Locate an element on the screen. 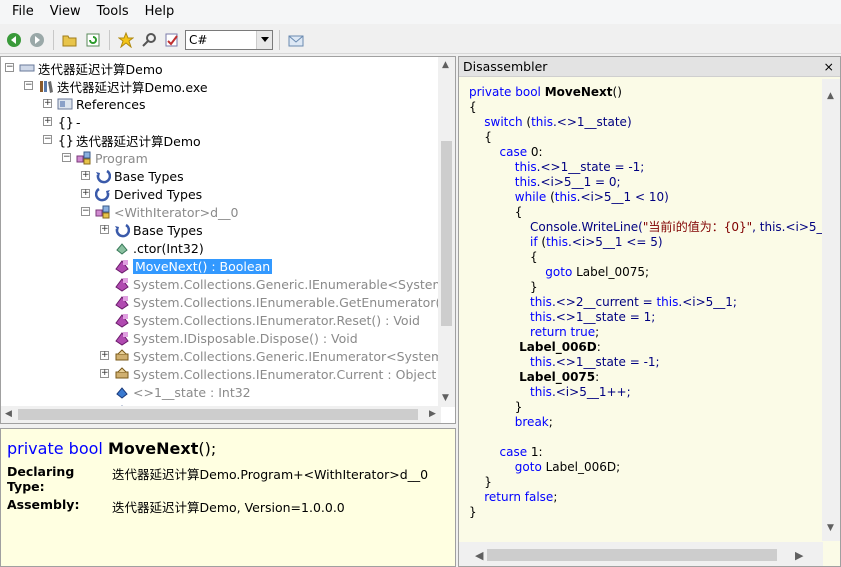 Image resolution: width=841 pixels, height=567 pixels. menu-file: File is located at coordinates (23, 12).